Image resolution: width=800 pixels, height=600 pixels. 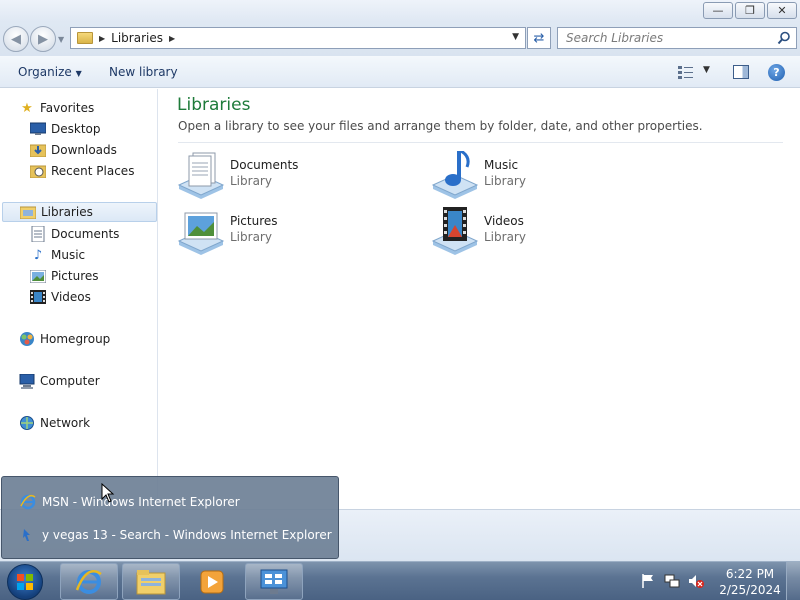 I want to click on sidebar-item-network: Network, so click(x=54, y=423).